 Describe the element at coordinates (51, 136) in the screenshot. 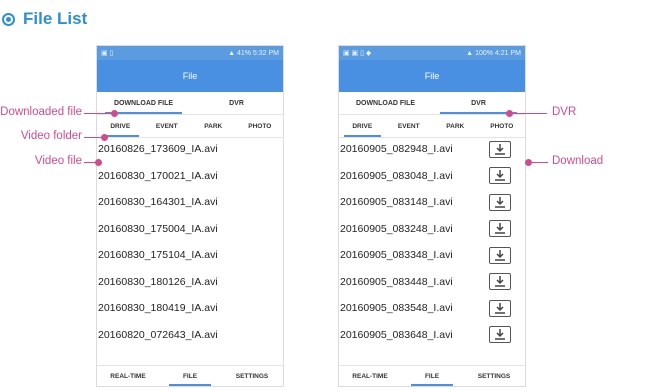

I see `callout-video-folder: Video folder` at that location.